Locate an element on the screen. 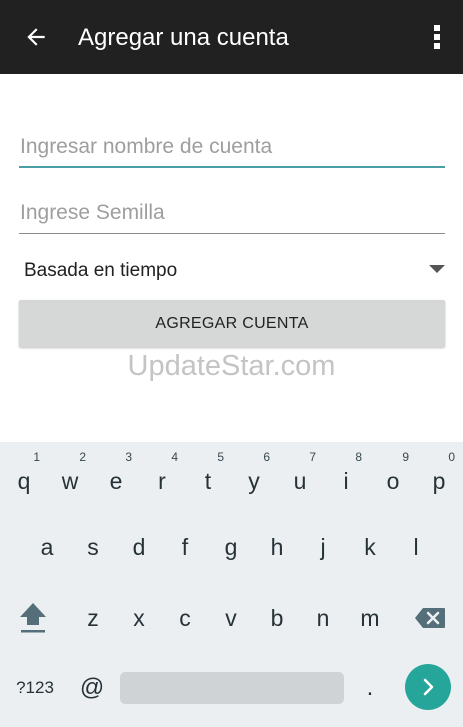 This screenshot has width=463, height=727. key-f: f is located at coordinates (185, 547).